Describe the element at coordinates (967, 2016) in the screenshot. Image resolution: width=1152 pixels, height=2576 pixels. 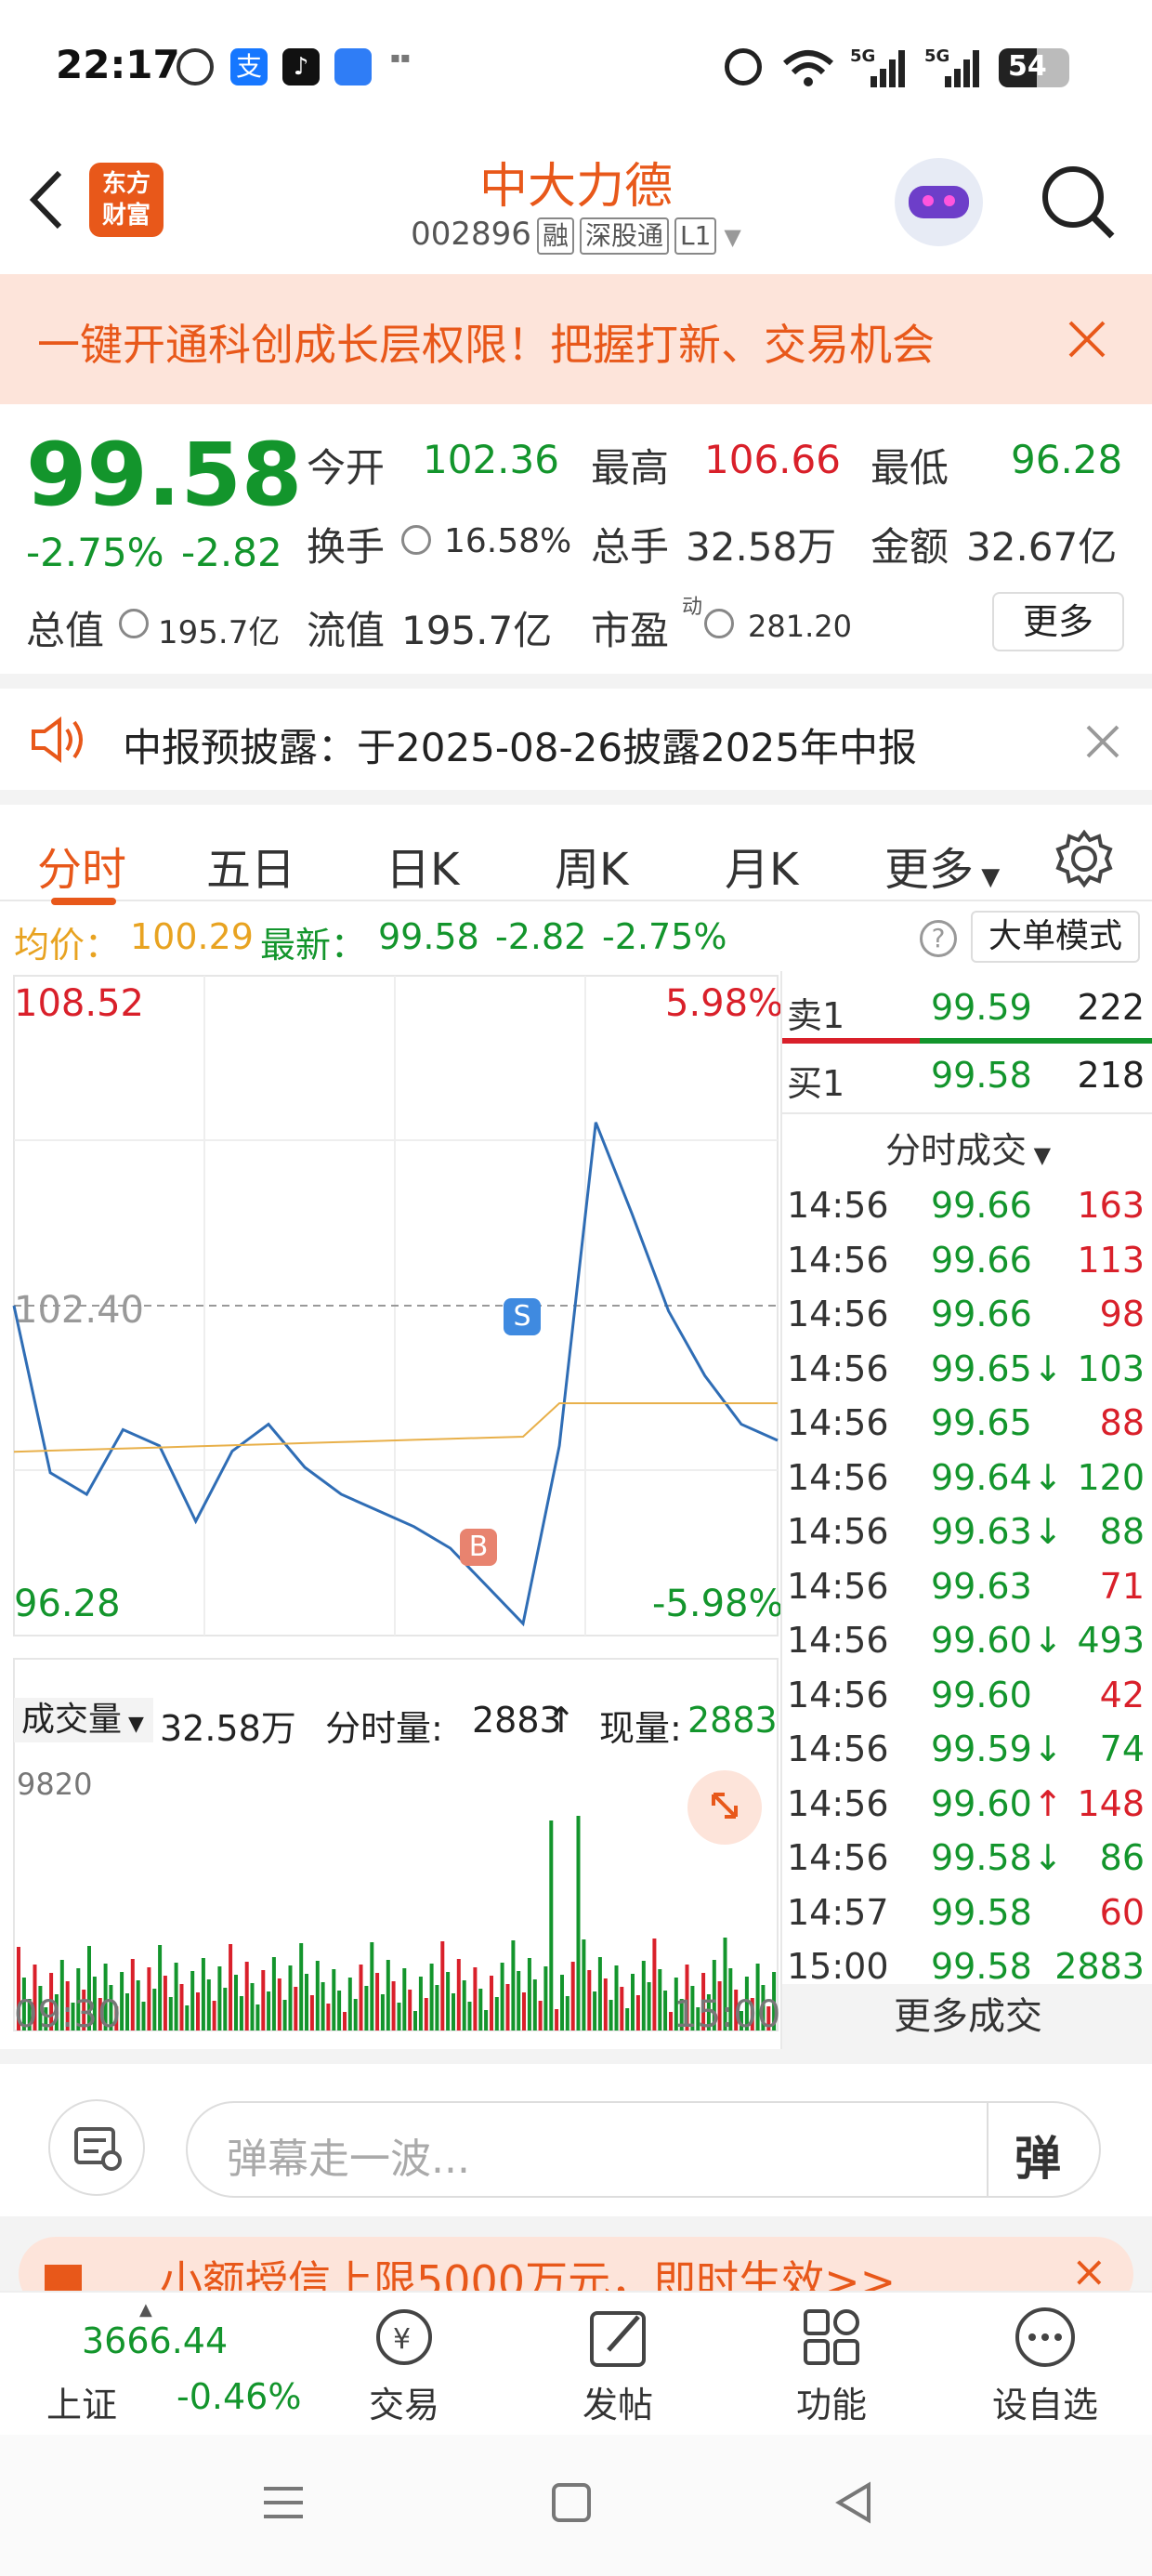
I see `more-trades-button: 更多成交` at that location.